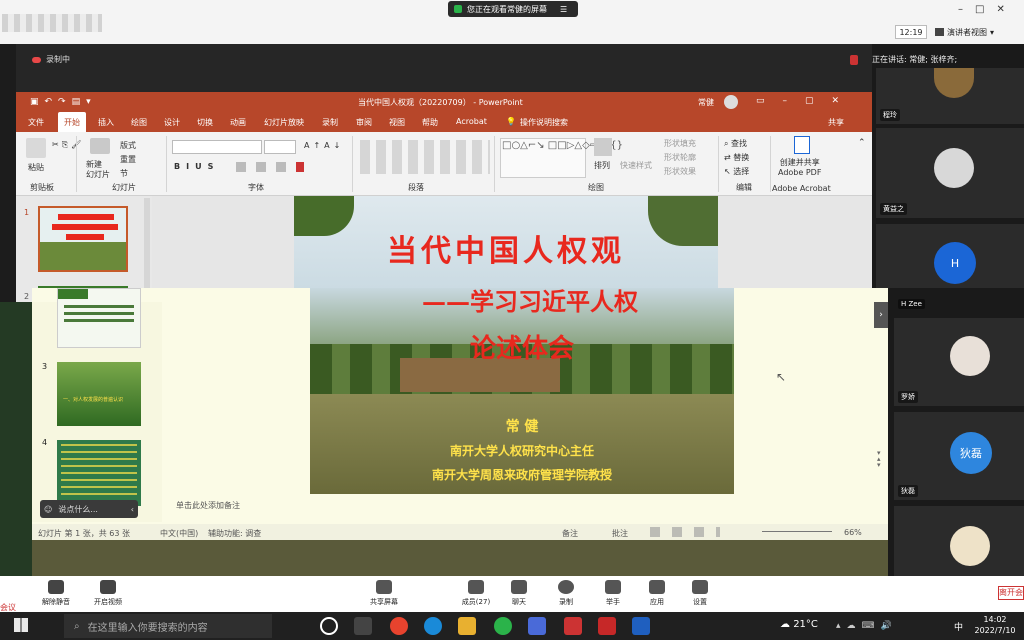  What do you see at coordinates (797, 531) in the screenshot?
I see `zoom-slider` at bounding box center [797, 531].